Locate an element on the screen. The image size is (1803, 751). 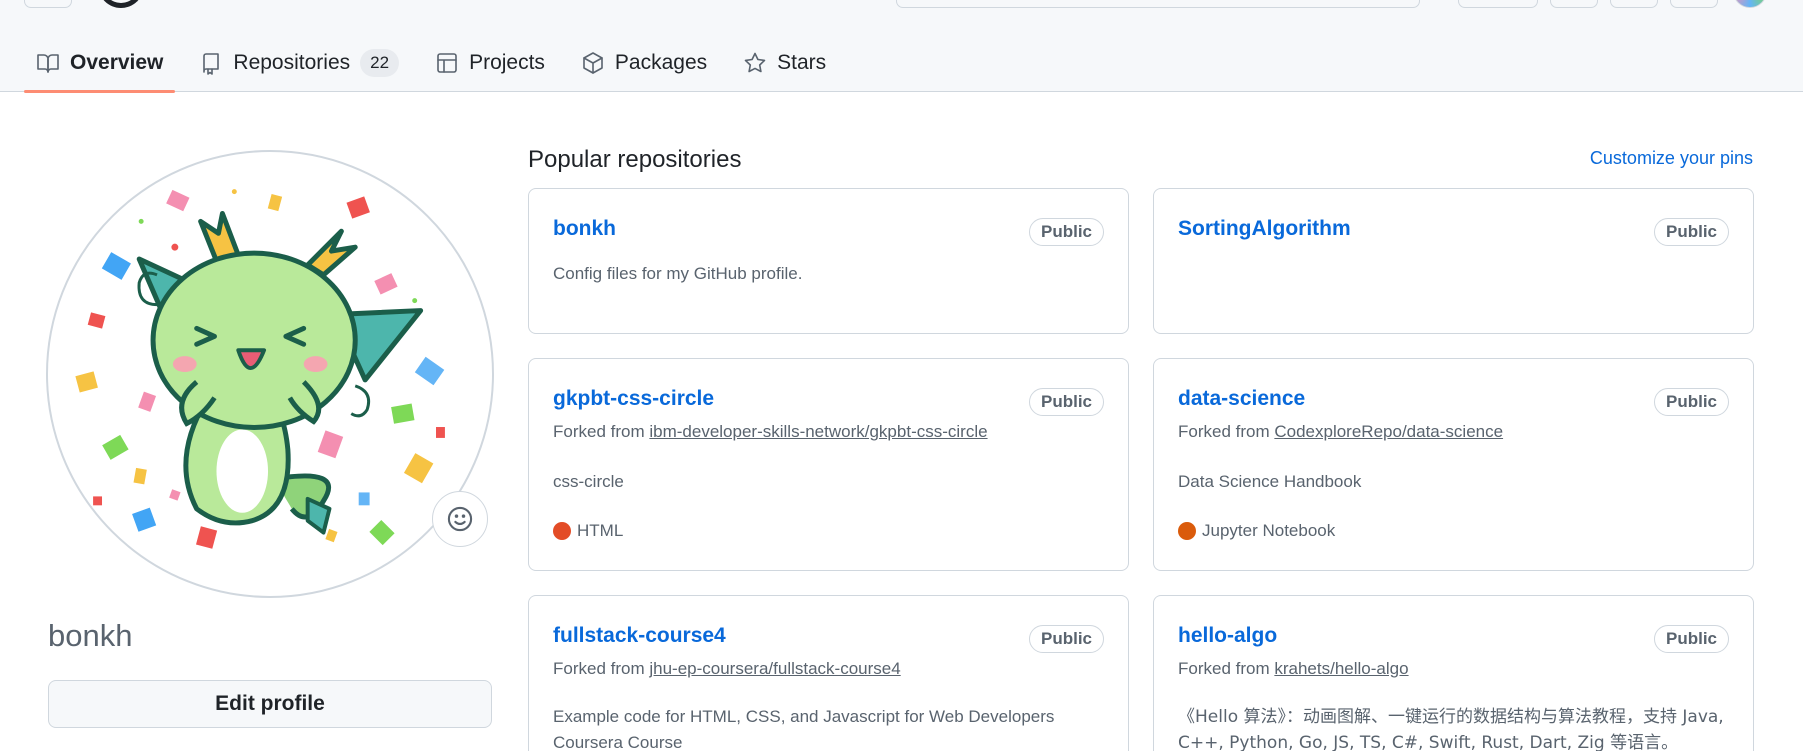
repo-description: Config files for my GitHub profile. is located at coordinates (678, 273).